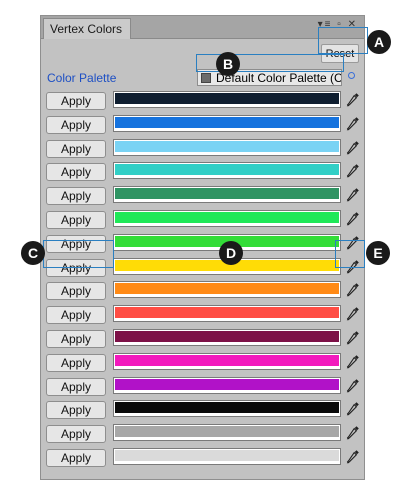 This screenshot has width=407, height=486. What do you see at coordinates (379, 42) in the screenshot?
I see `callout-a: A` at bounding box center [379, 42].